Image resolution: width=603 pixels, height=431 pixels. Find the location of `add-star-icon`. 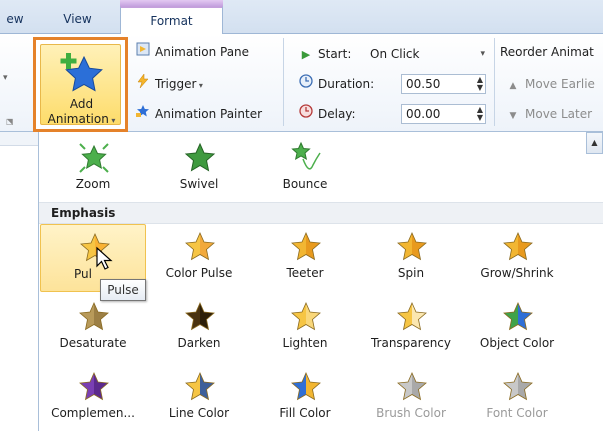

add-star-icon is located at coordinates (81, 72).